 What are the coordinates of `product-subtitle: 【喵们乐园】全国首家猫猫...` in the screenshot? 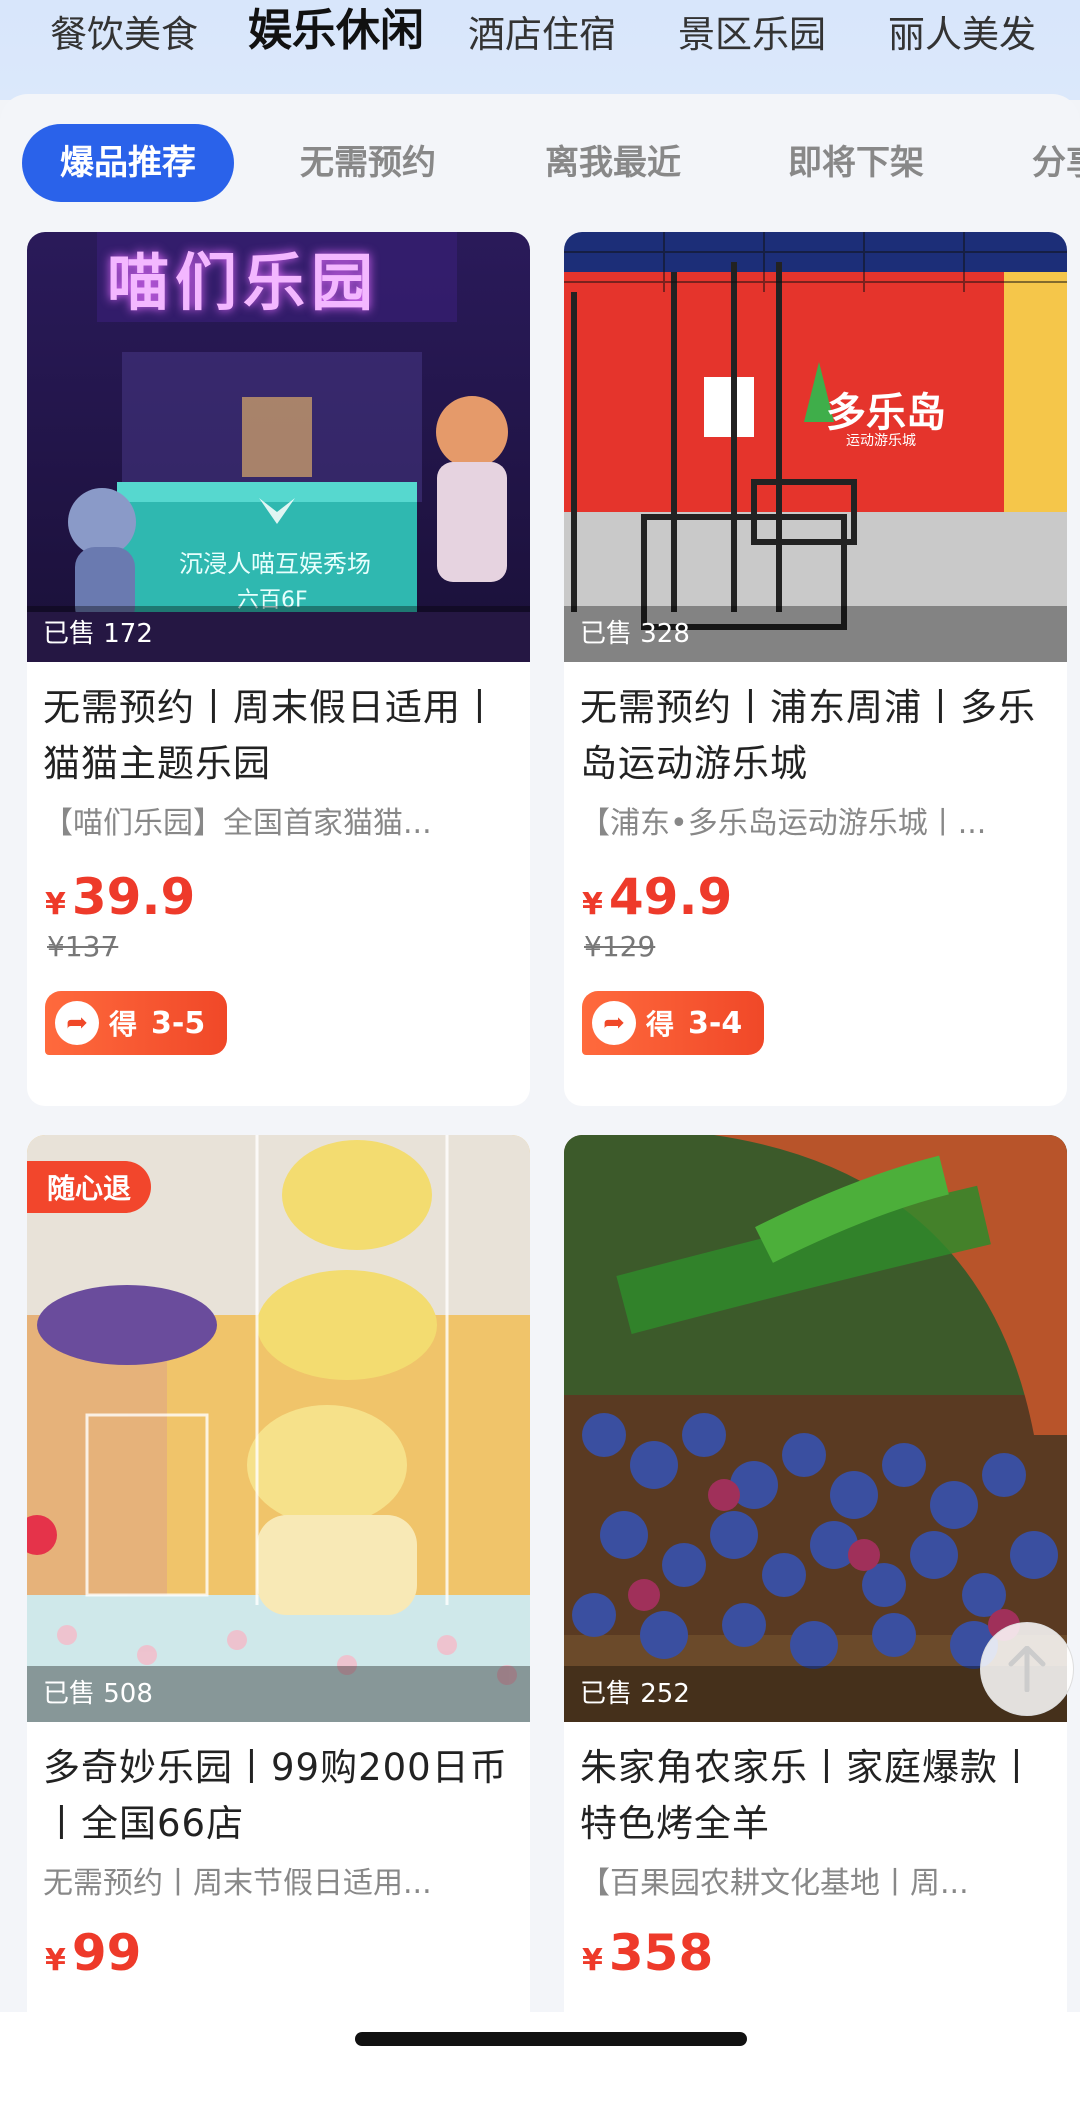 It's located at (237, 823).